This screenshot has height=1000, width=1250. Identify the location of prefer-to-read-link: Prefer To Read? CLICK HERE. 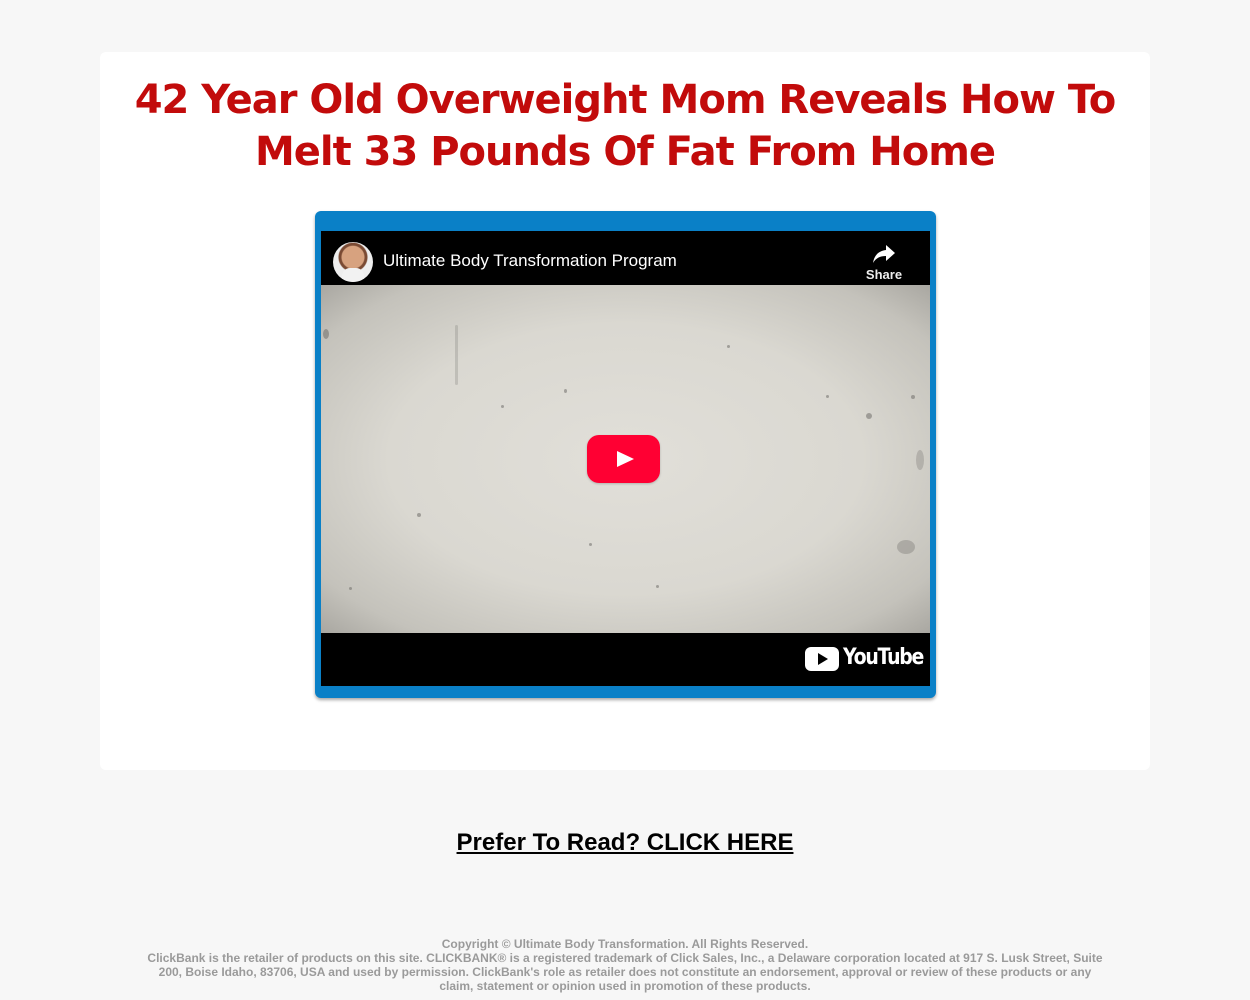
(625, 842).